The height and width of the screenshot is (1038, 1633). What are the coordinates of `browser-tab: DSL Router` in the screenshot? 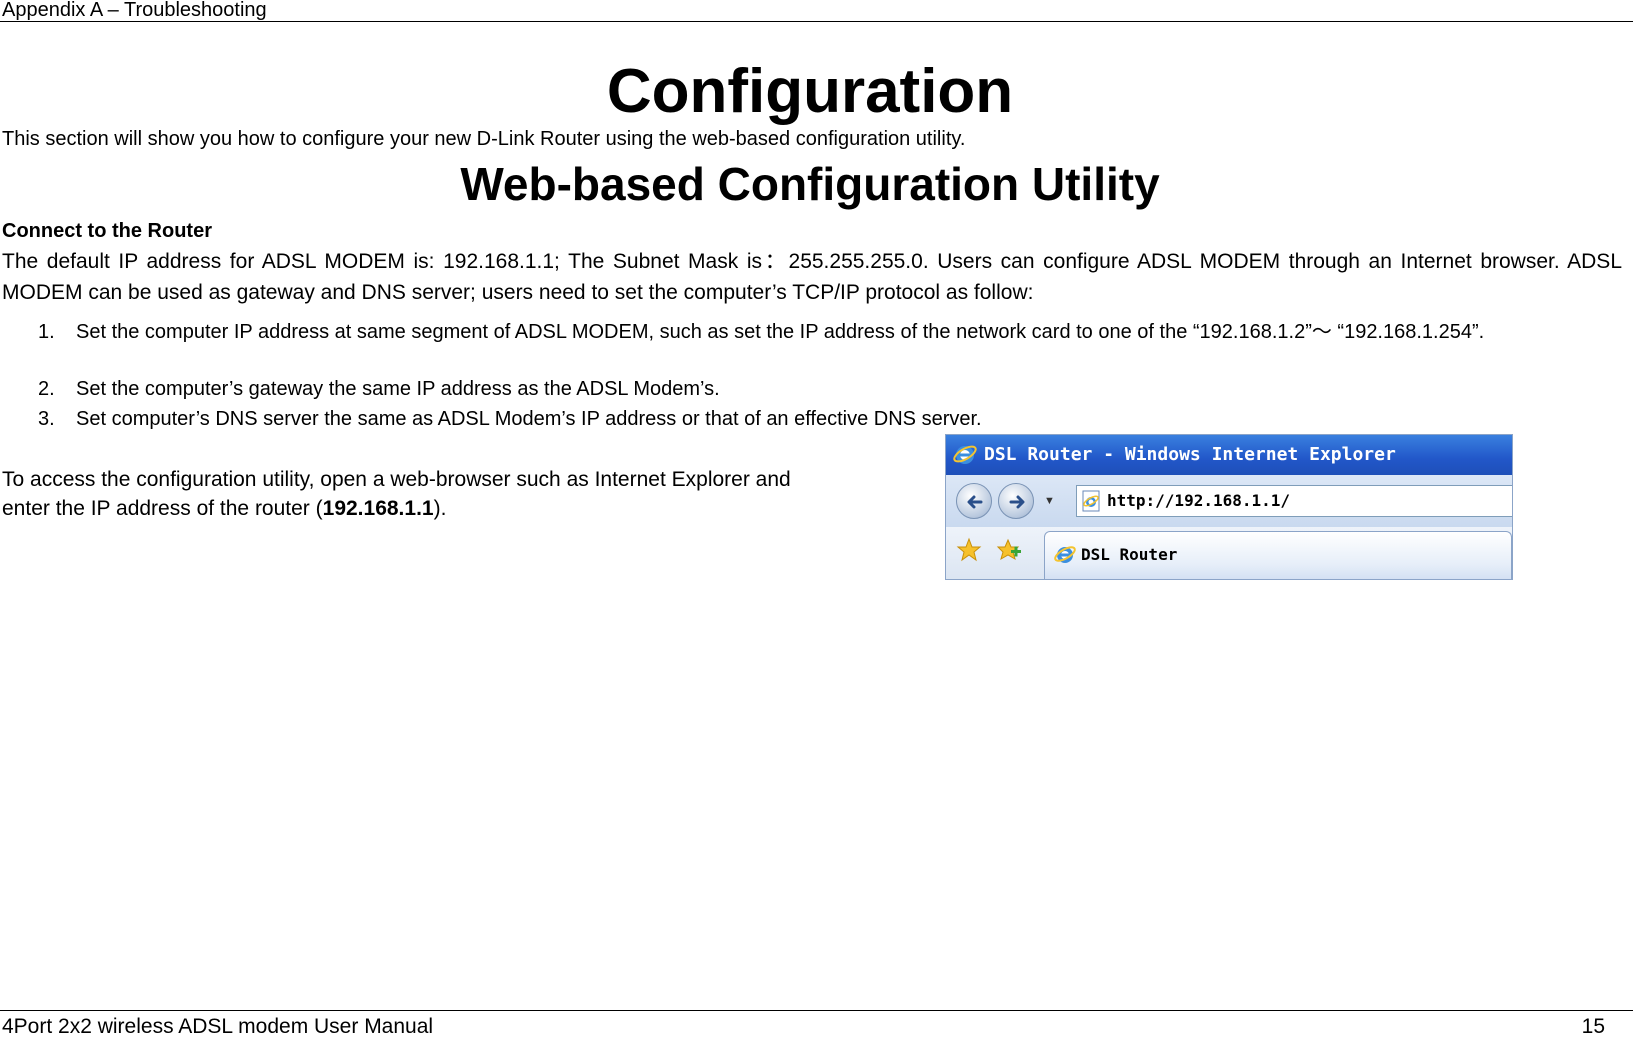 It's located at (1278, 555).